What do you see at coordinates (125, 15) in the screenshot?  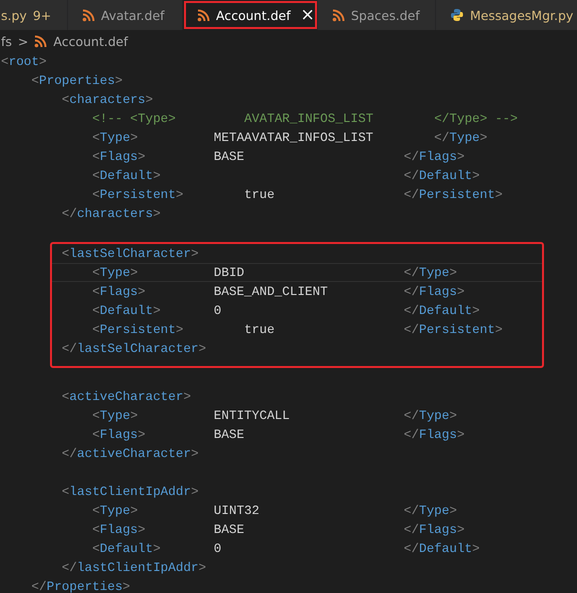 I see `editor-tab: Avatar.def` at bounding box center [125, 15].